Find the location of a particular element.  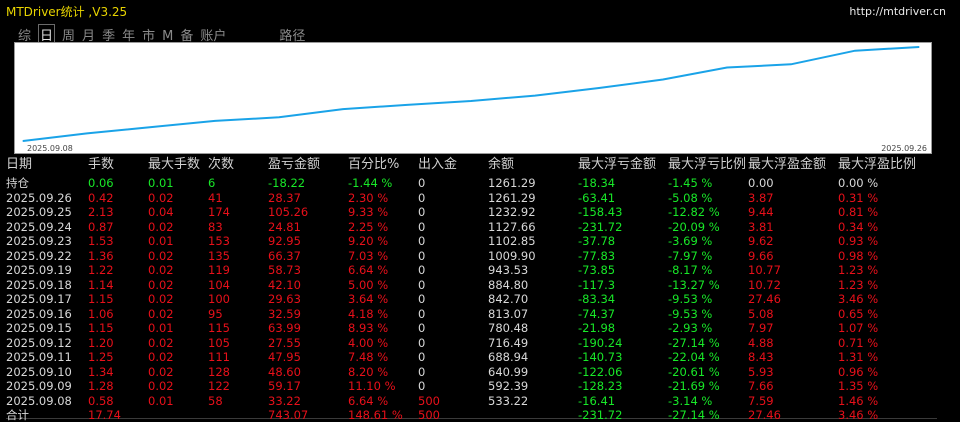

table-cell: 1.28 is located at coordinates (101, 386).